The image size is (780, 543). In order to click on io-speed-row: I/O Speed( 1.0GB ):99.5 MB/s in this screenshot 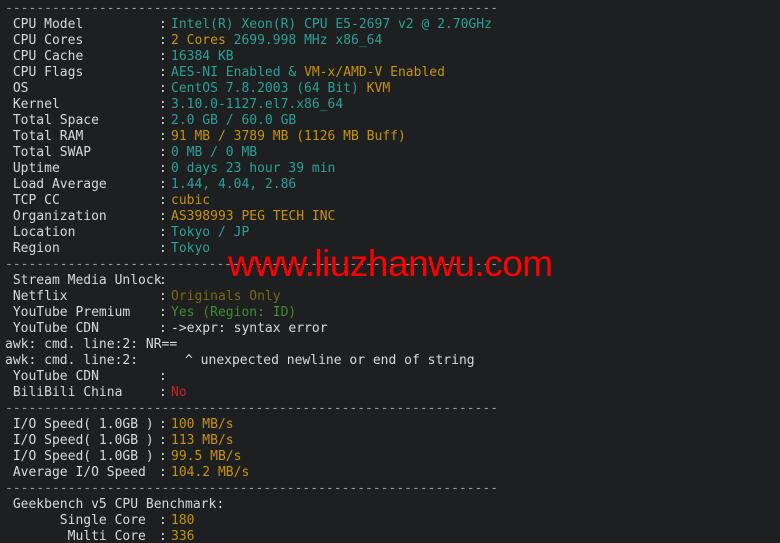, I will do `click(390, 457)`.